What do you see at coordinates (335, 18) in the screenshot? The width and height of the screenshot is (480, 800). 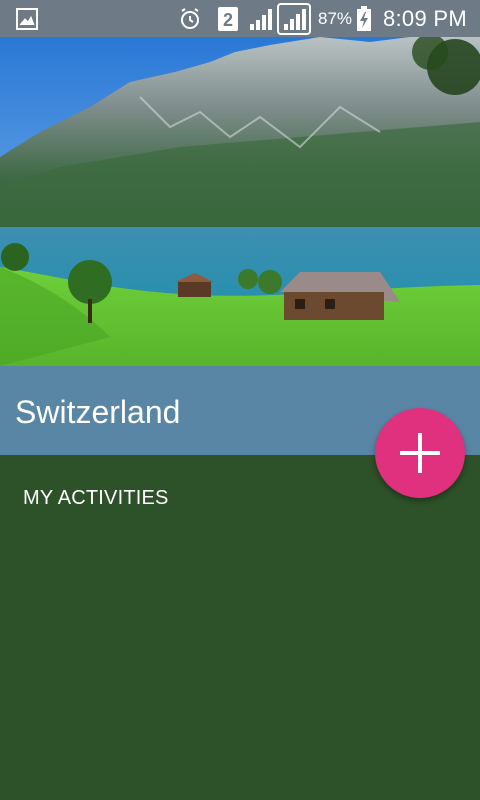 I see `battery-percent: 87%` at bounding box center [335, 18].